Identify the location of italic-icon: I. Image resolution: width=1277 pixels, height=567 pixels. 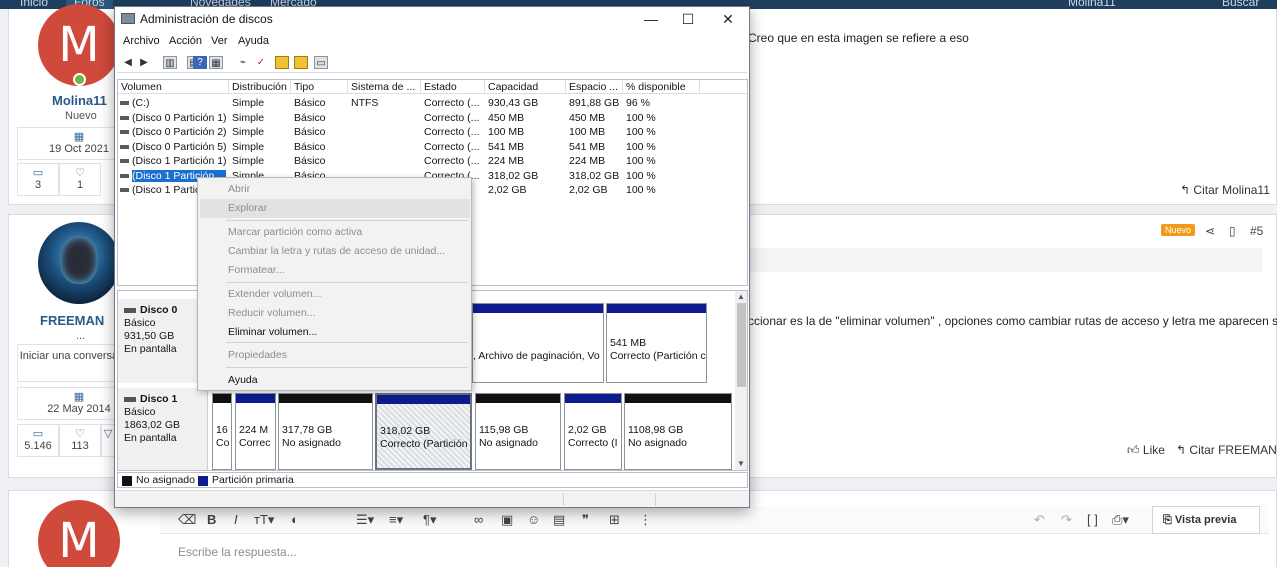
(236, 520).